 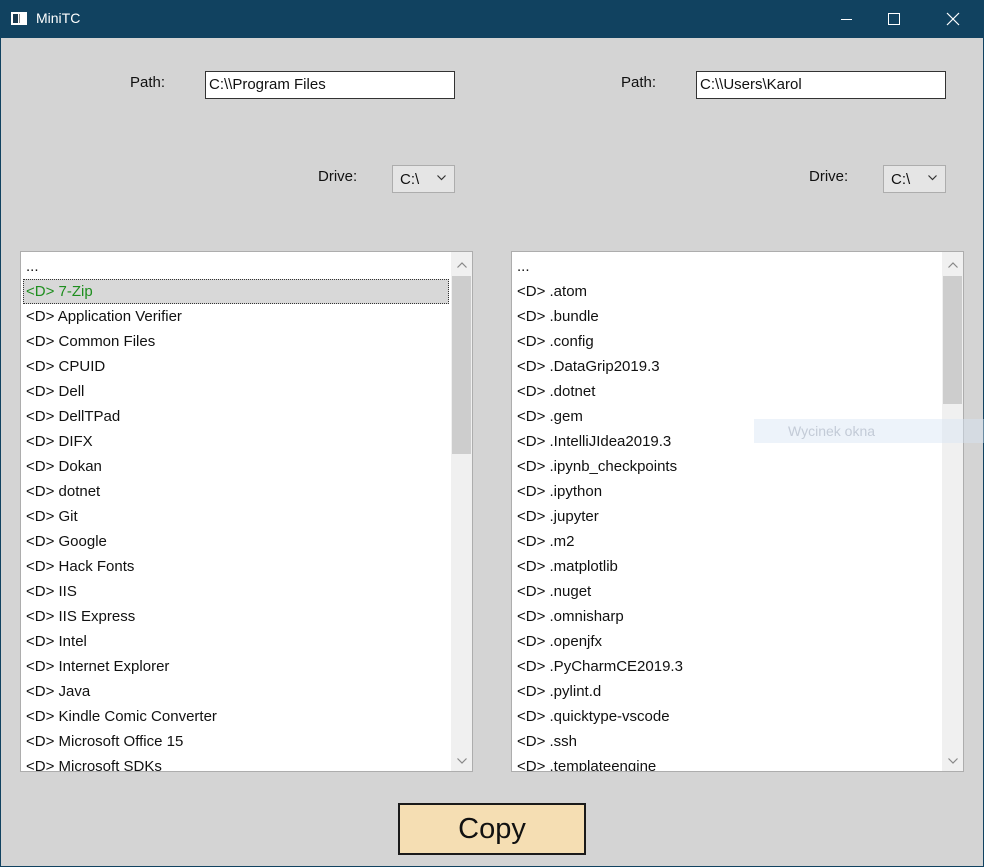 I want to click on right-scrollbar, so click(x=952, y=511).